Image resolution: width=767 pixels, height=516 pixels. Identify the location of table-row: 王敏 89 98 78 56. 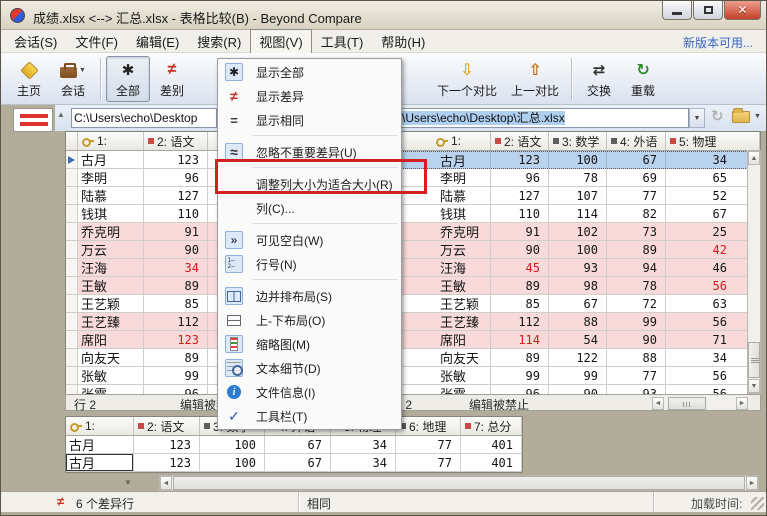
(574, 286).